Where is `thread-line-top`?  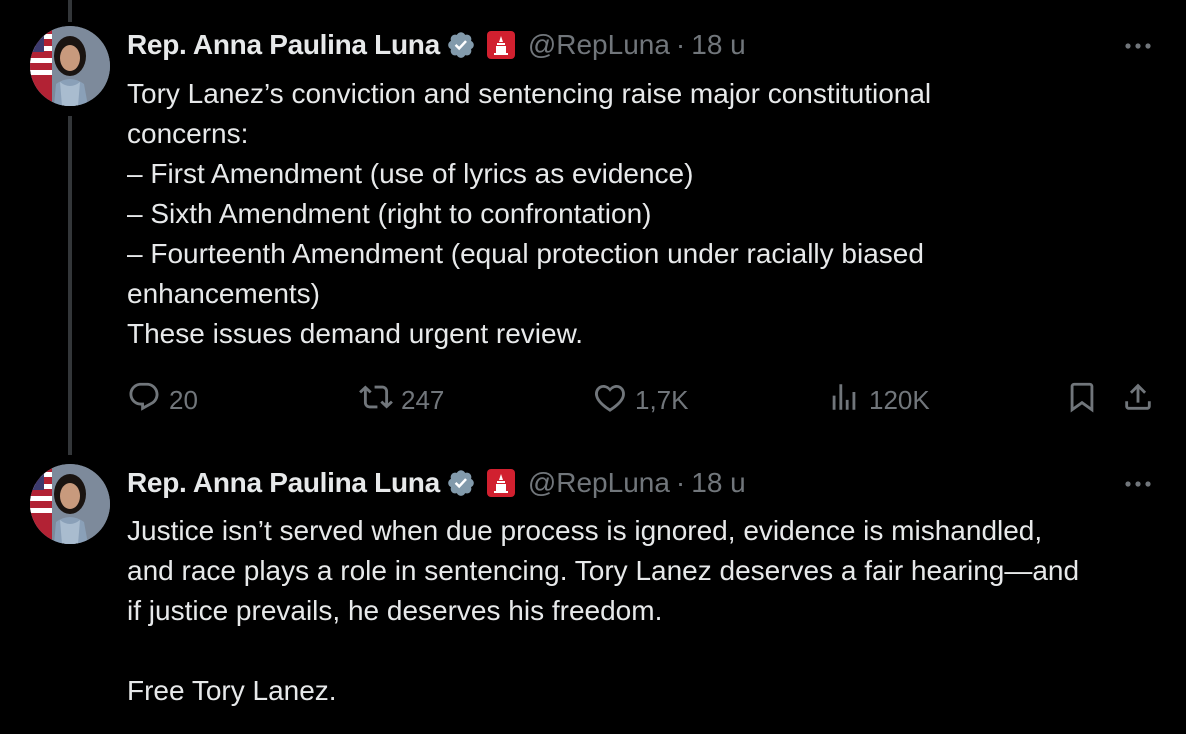
thread-line-top is located at coordinates (70, 11).